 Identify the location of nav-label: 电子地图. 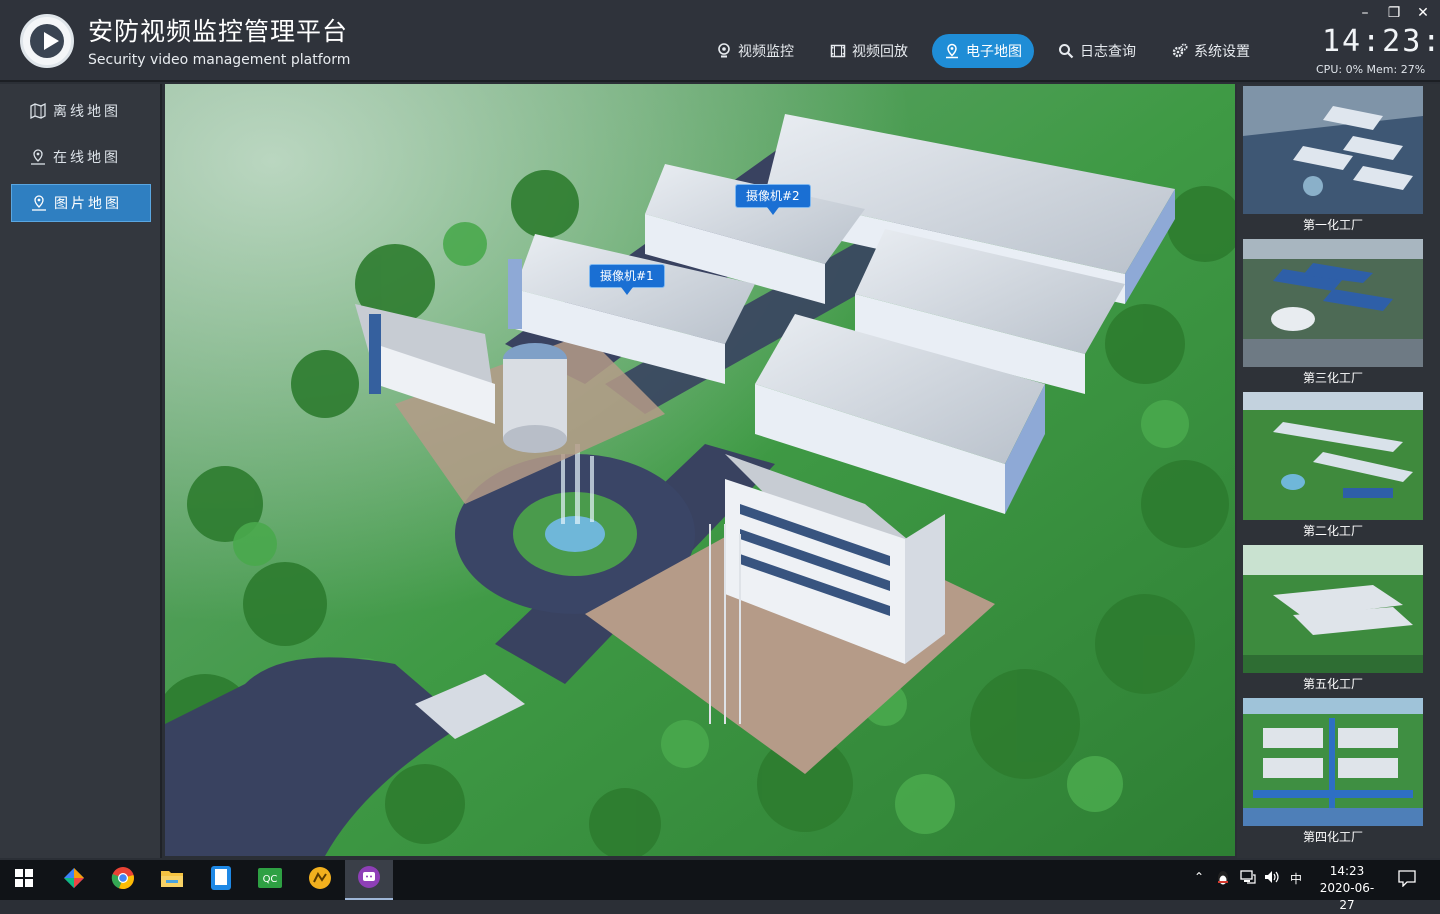
(994, 52).